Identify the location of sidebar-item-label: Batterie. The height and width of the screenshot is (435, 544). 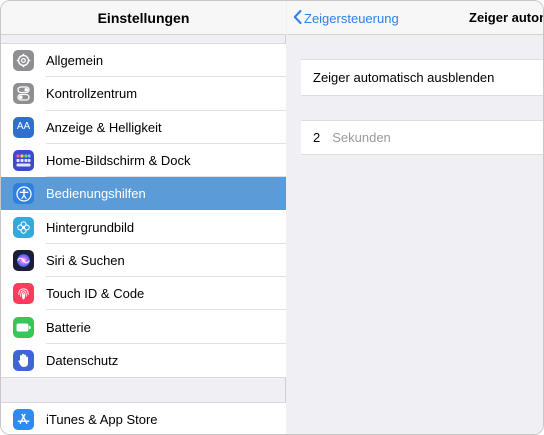
(68, 327).